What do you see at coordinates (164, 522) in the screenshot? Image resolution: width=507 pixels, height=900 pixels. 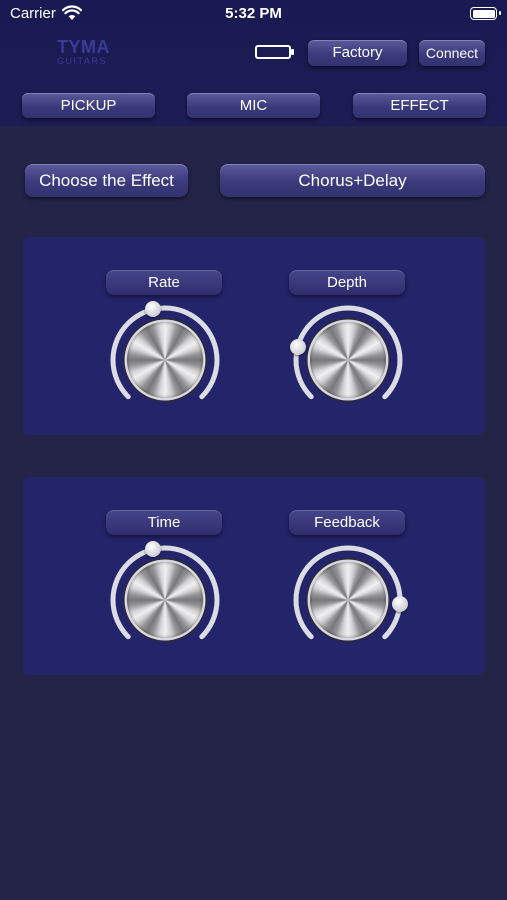 I see `time-label: Time` at bounding box center [164, 522].